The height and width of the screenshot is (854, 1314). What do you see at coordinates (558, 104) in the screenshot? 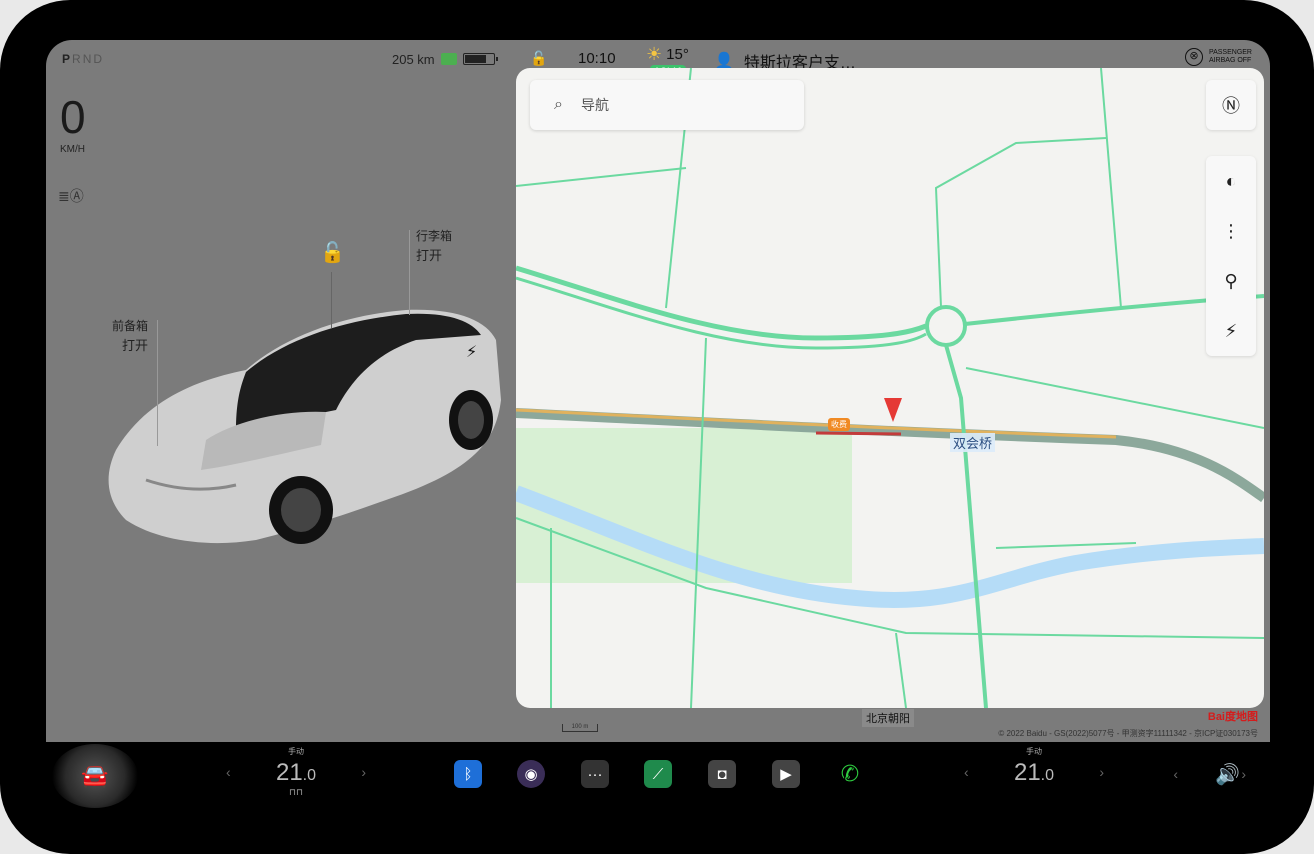
I see `search-icon: ⌕` at bounding box center [558, 104].